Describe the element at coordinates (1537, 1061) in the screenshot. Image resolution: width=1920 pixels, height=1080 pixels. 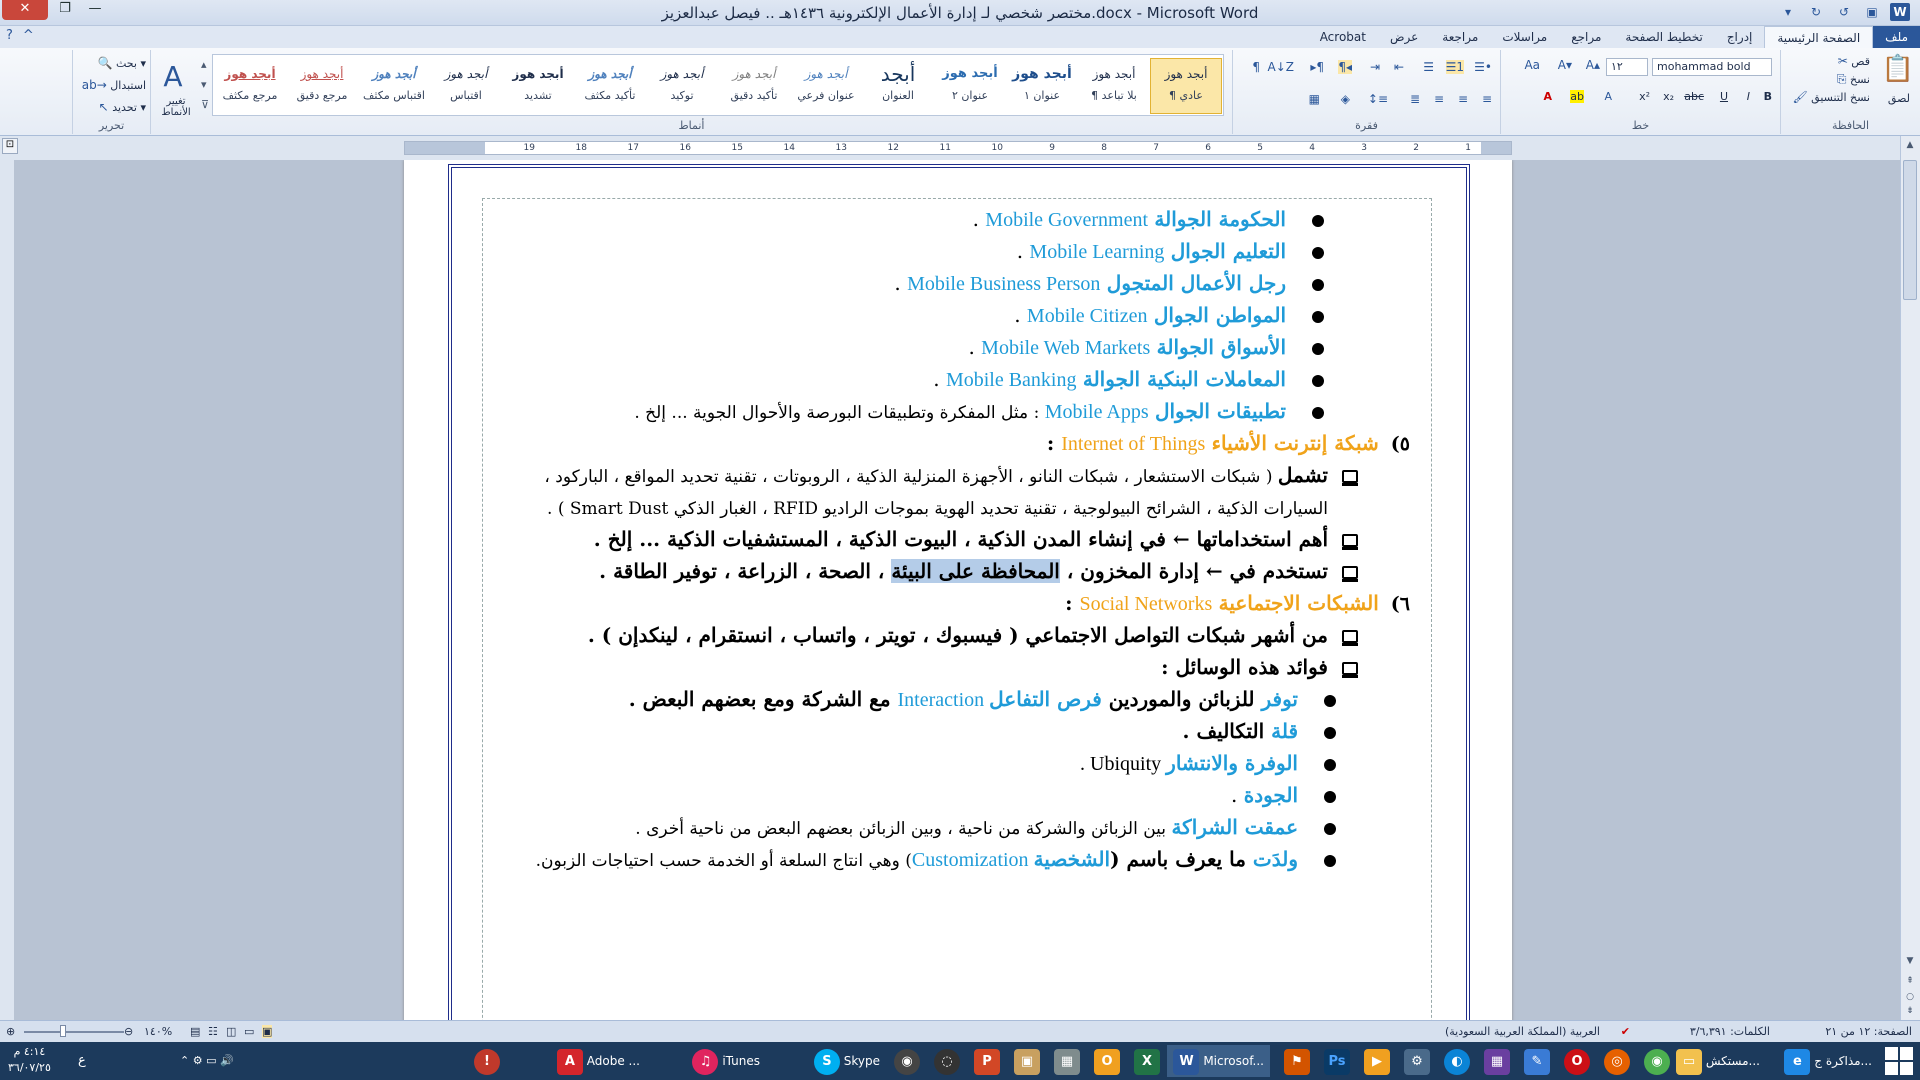
I see `taskbar-app: ✎` at that location.